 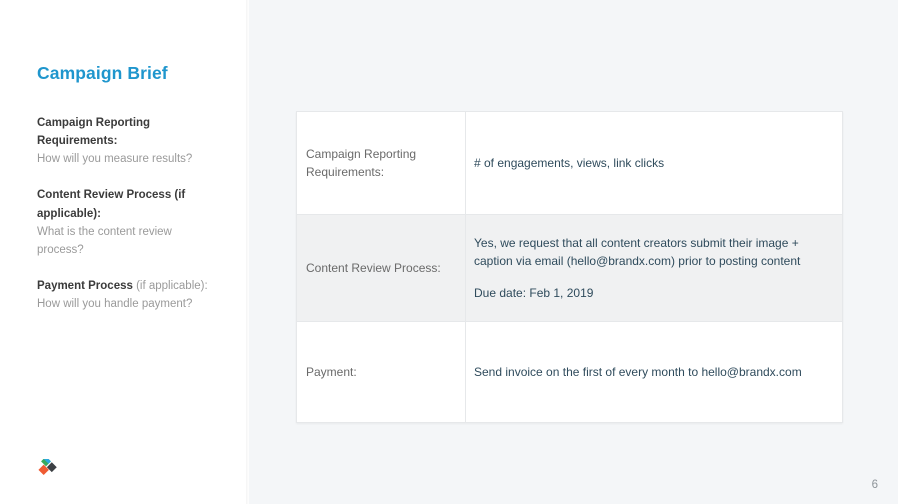 I want to click on prompt-question-bold: Payment Process, so click(x=85, y=286).